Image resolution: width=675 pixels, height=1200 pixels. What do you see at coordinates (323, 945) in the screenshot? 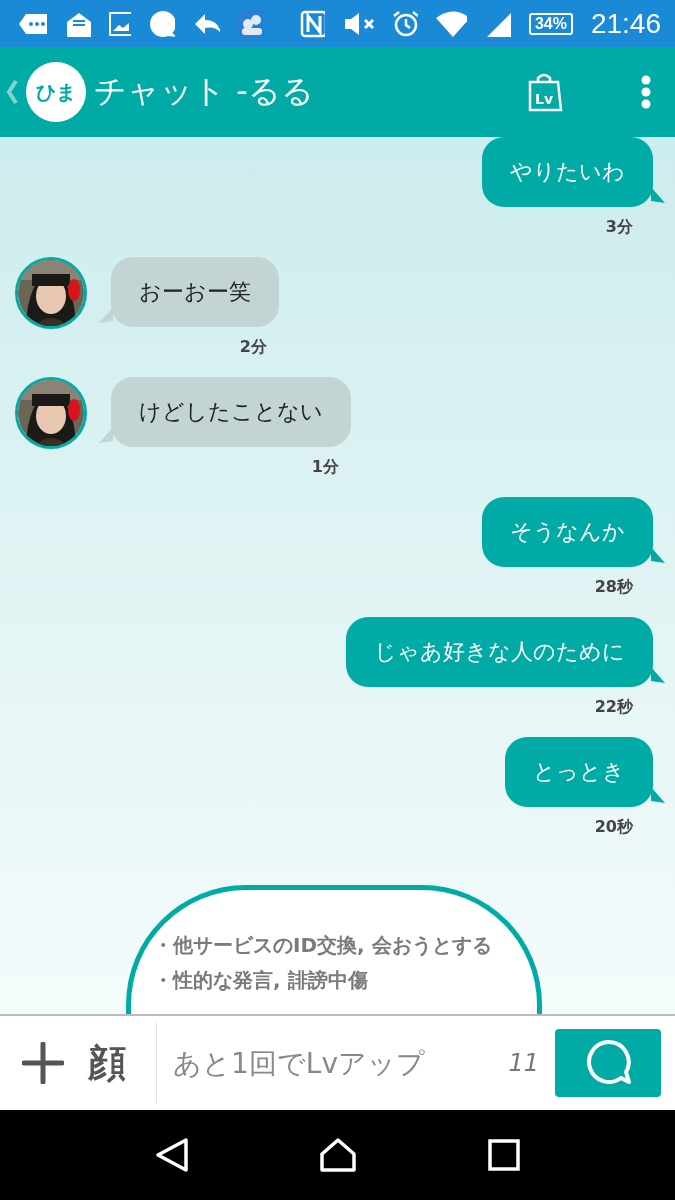
I see `warning-text: ・他サービスのID交換, 会おうとする` at bounding box center [323, 945].